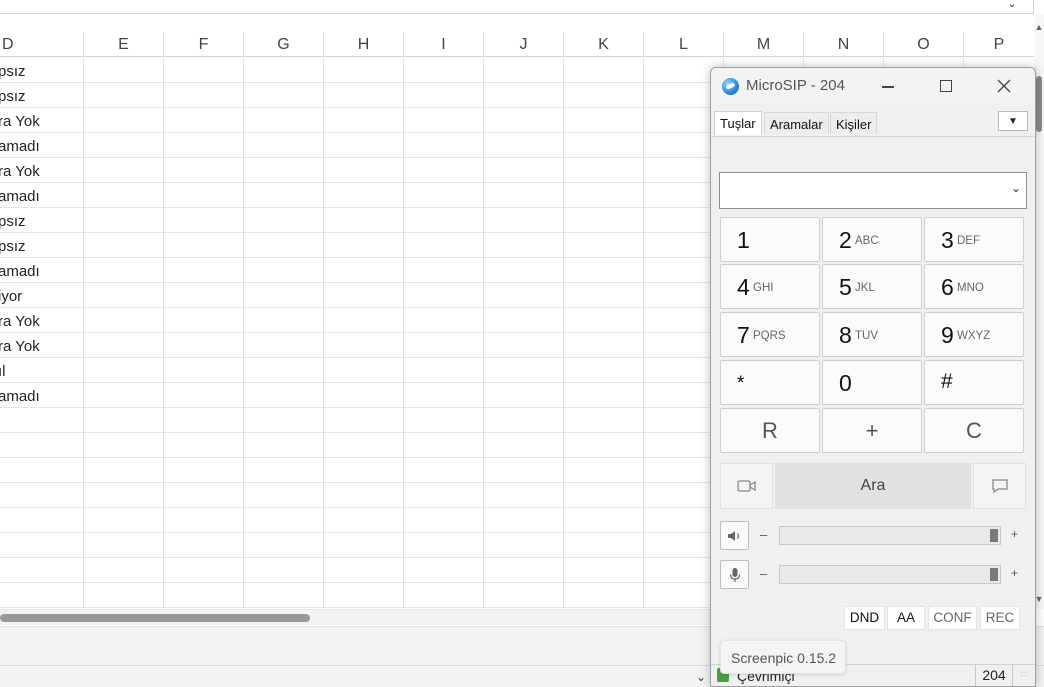  I want to click on mic-plus-label: +, so click(1015, 573).